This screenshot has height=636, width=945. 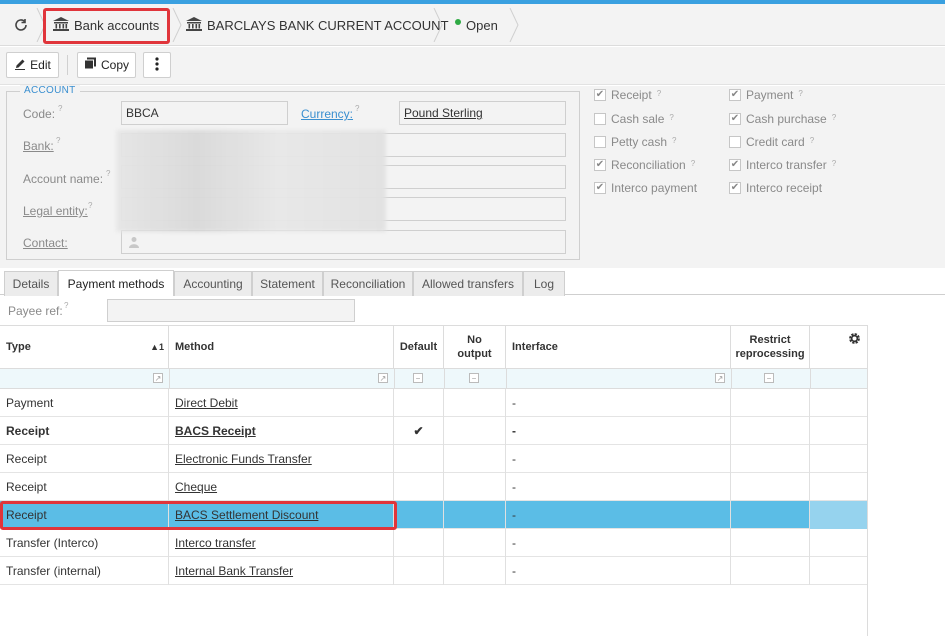 I want to click on cell-no-output, so click(x=475, y=403).